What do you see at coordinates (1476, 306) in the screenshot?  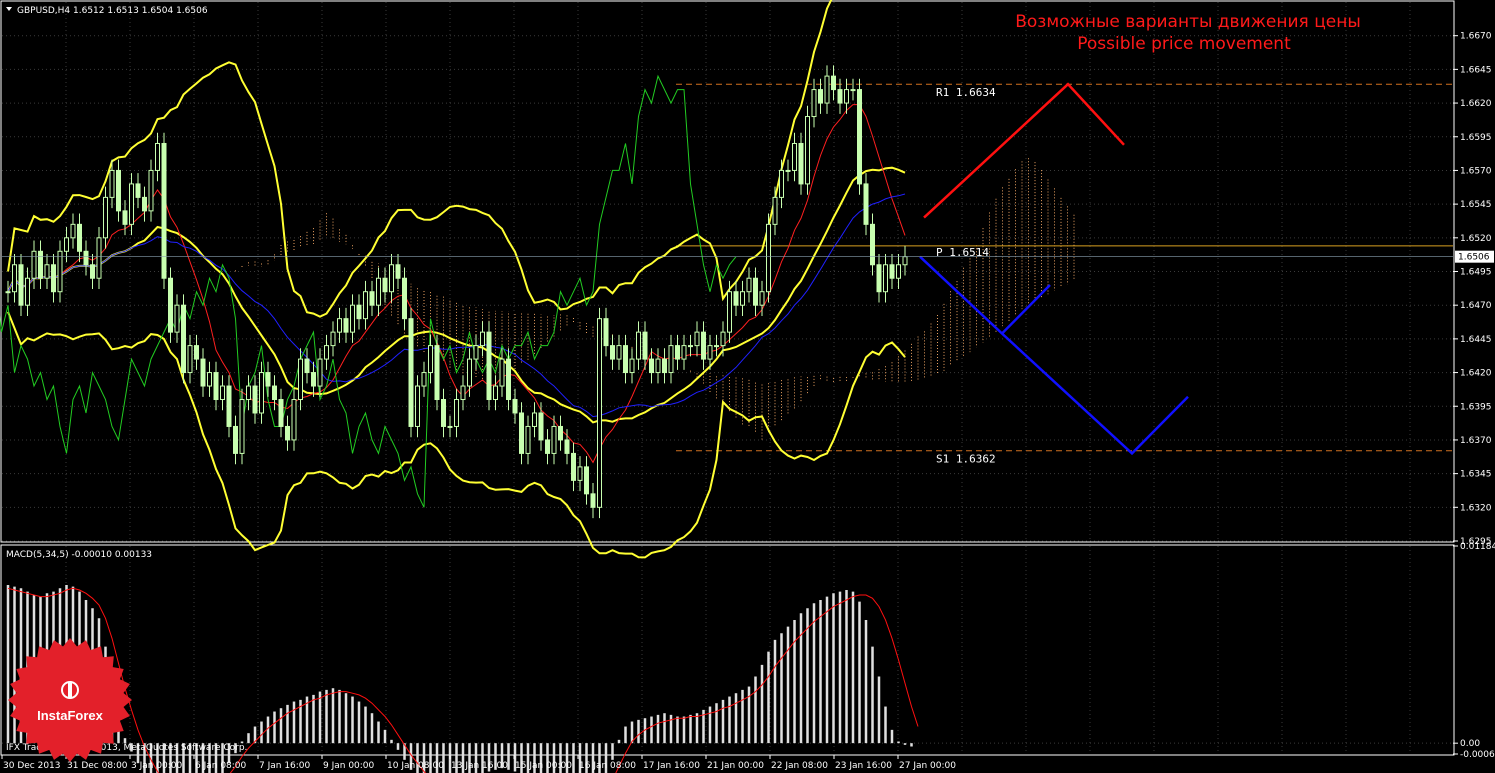 I see `price-tick-label: 1.6470` at bounding box center [1476, 306].